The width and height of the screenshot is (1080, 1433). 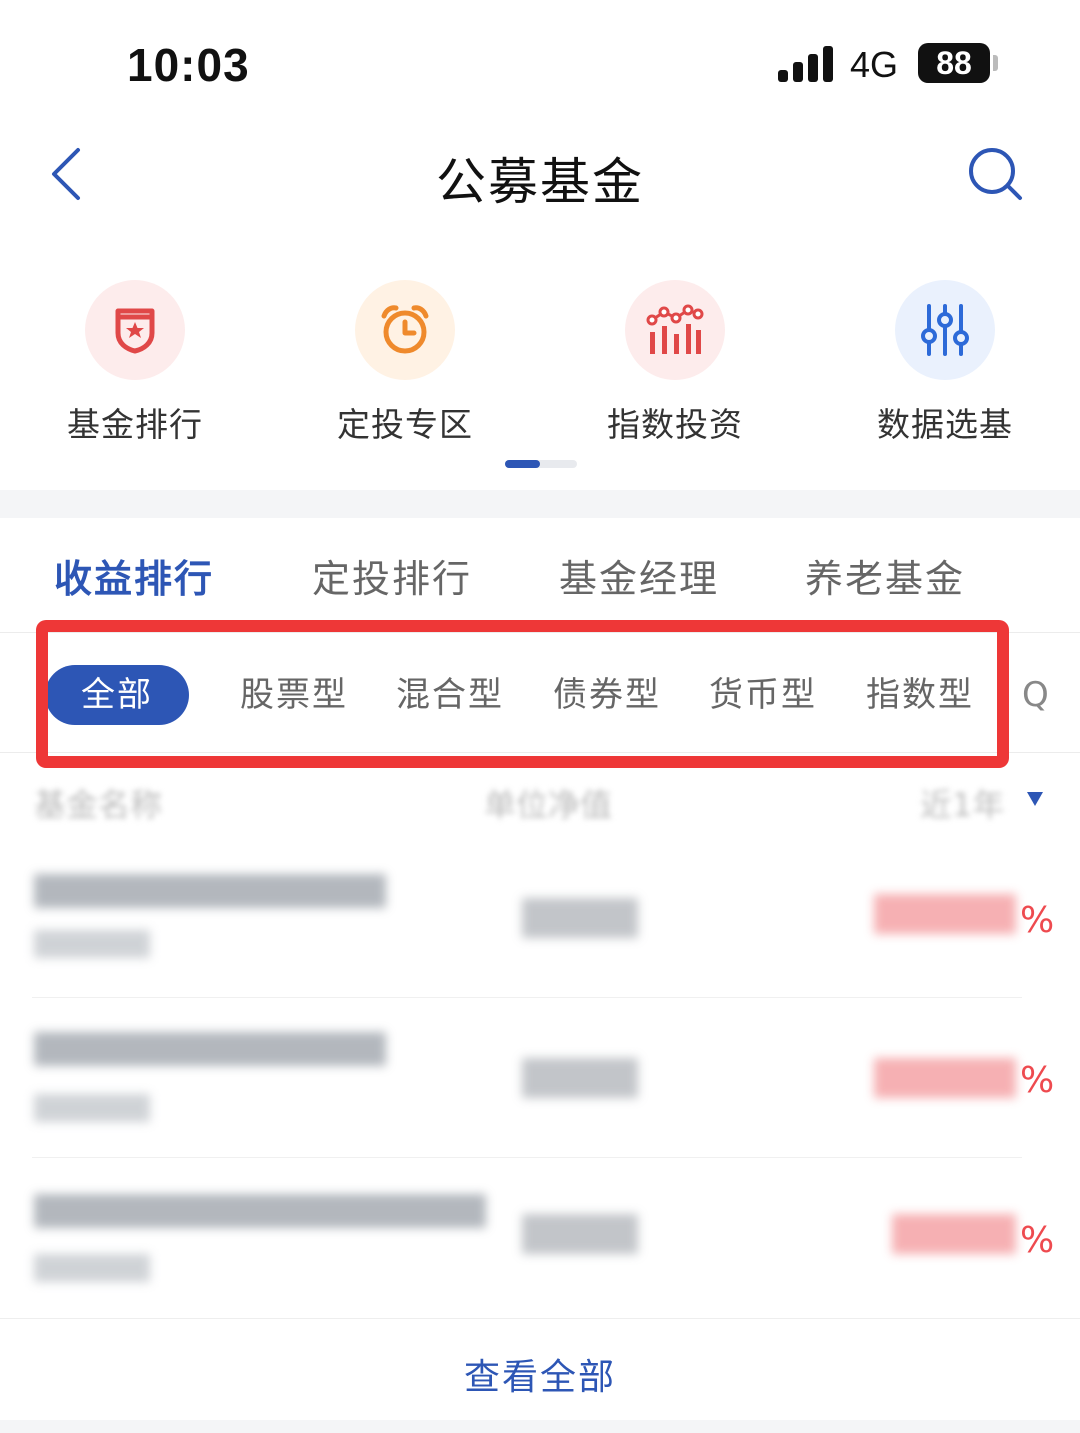 I want to click on highlight-box, so click(x=522, y=694).